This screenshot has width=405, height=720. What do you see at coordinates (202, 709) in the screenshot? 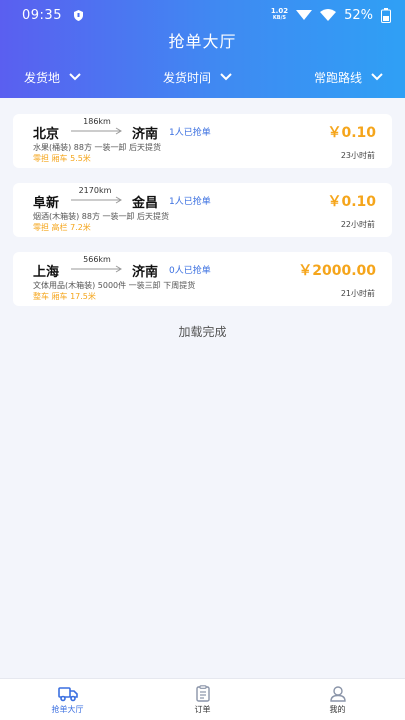
I see `tab-orders-label: 订单` at bounding box center [202, 709].